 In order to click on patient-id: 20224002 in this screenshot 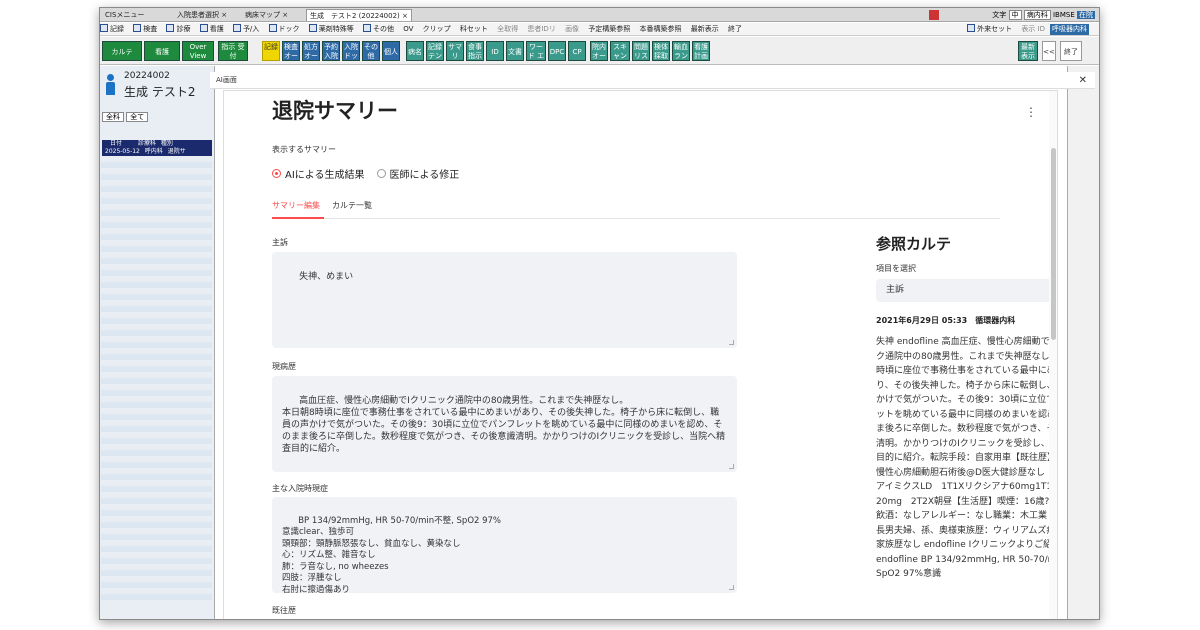, I will do `click(147, 76)`.